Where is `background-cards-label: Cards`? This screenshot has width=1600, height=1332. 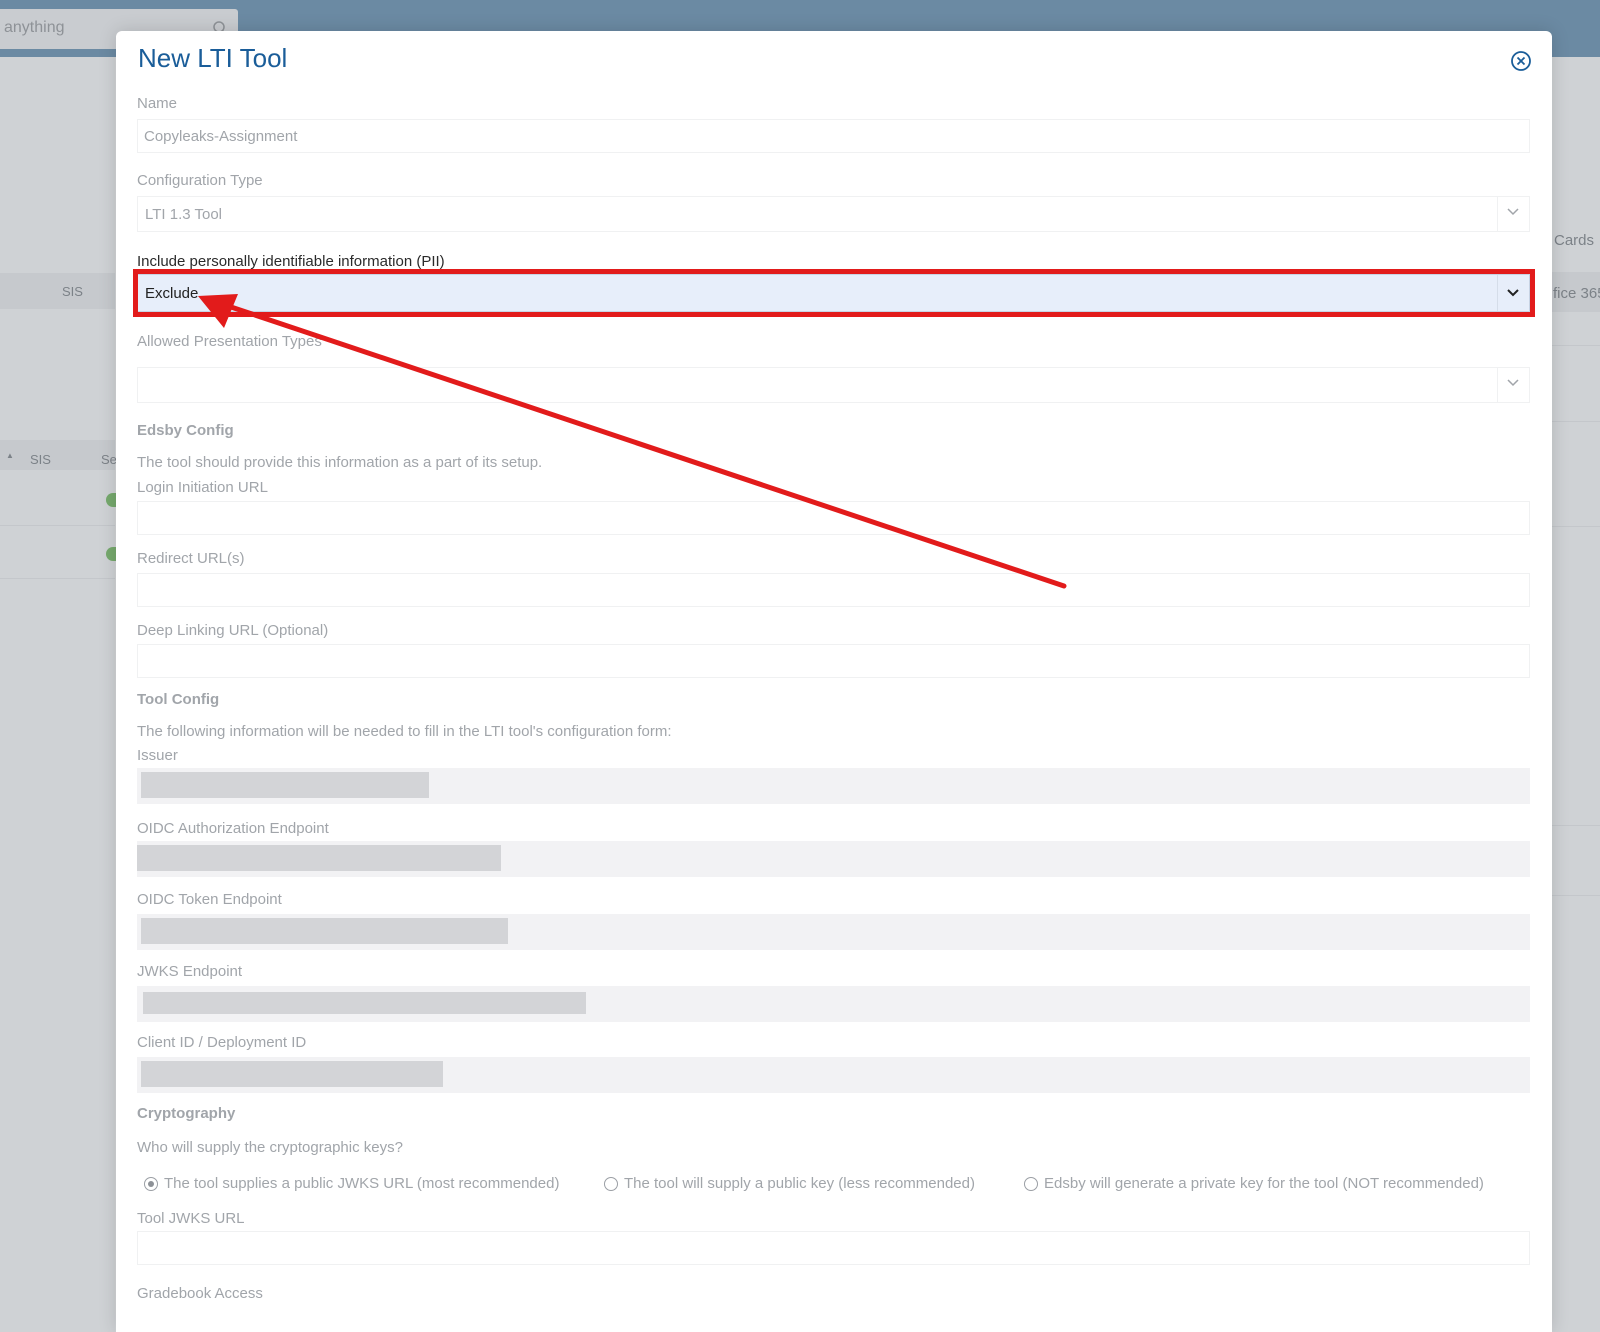
background-cards-label: Cards is located at coordinates (1574, 240).